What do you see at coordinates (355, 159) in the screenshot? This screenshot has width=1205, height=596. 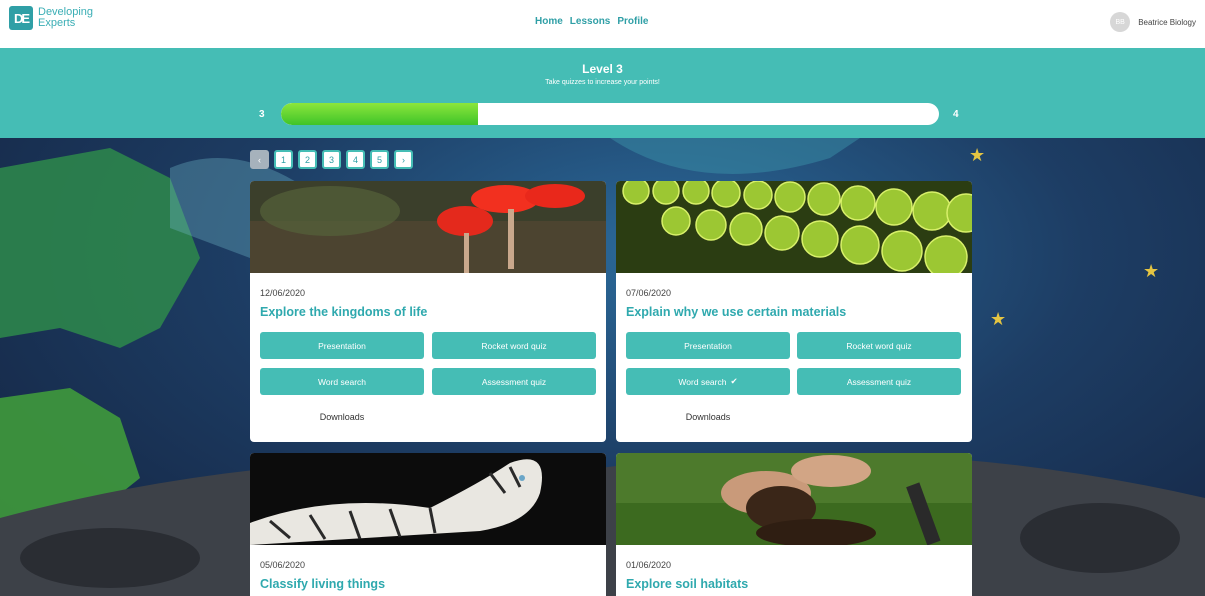 I see `page-4-button: 4` at bounding box center [355, 159].